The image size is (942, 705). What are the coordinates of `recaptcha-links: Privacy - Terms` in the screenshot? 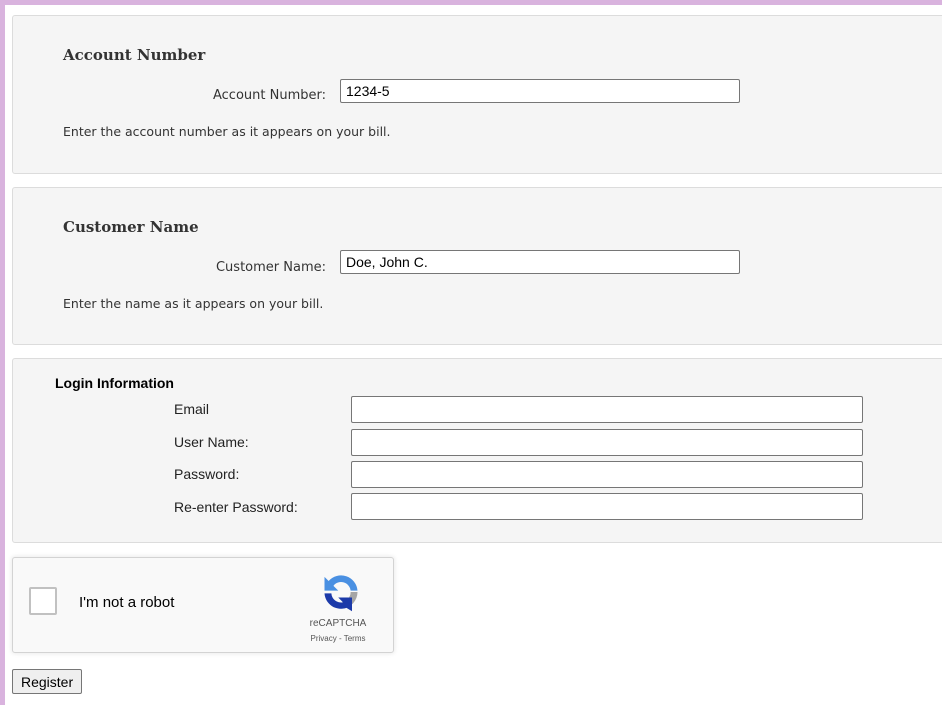 It's located at (338, 638).